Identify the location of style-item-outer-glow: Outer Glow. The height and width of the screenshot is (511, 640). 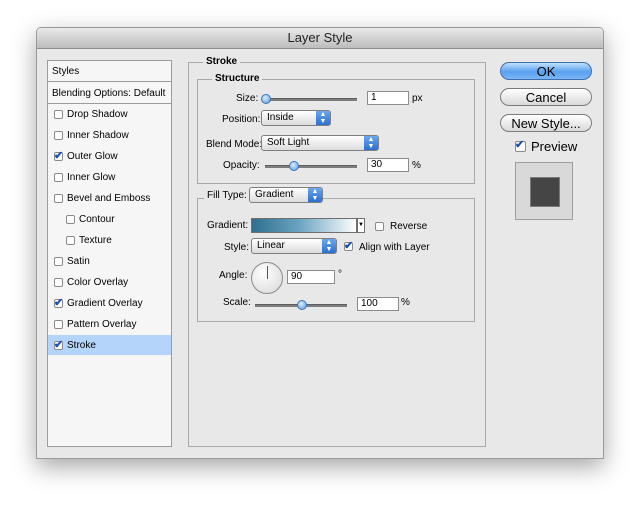
(109, 156).